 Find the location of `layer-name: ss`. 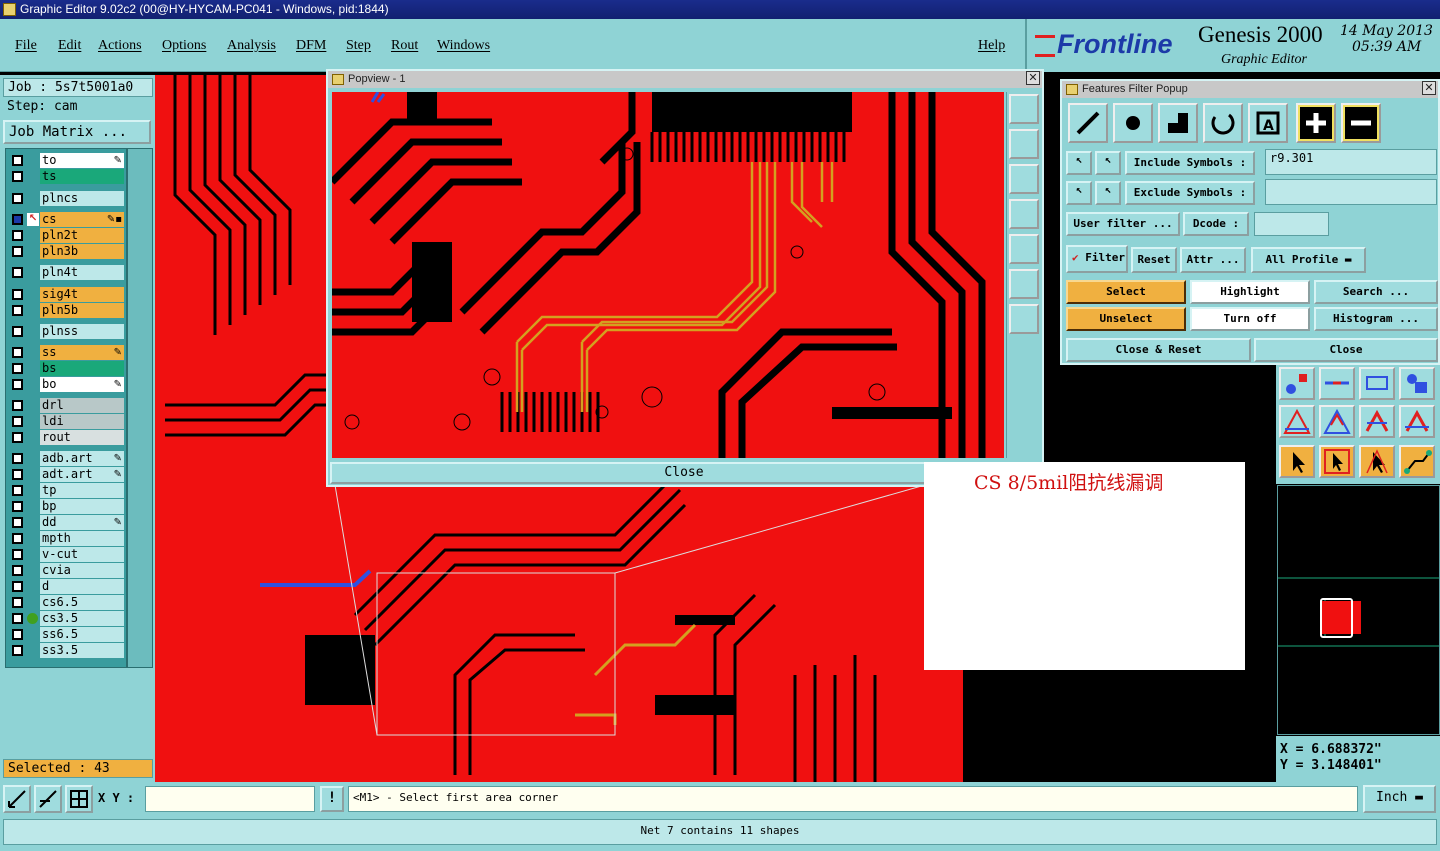

layer-name: ss is located at coordinates (82, 352).